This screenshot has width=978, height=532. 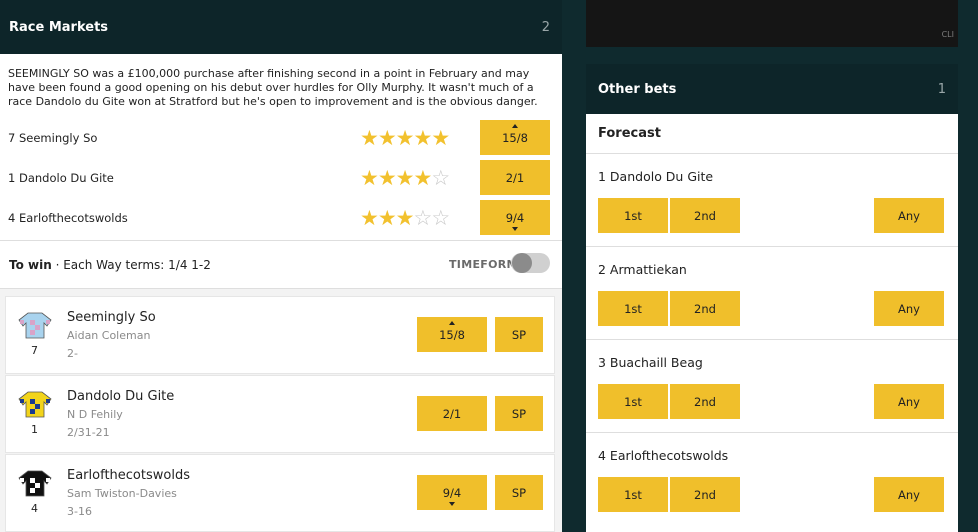 What do you see at coordinates (109, 335) in the screenshot?
I see `jockey-name: Aidan Coleman` at bounding box center [109, 335].